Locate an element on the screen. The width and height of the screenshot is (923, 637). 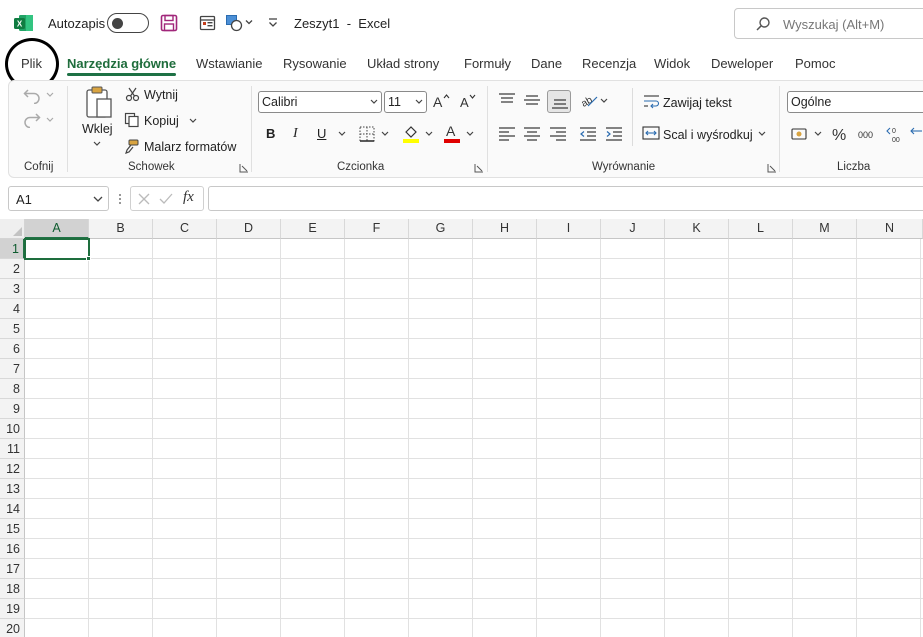
column-header: J is located at coordinates (633, 229).